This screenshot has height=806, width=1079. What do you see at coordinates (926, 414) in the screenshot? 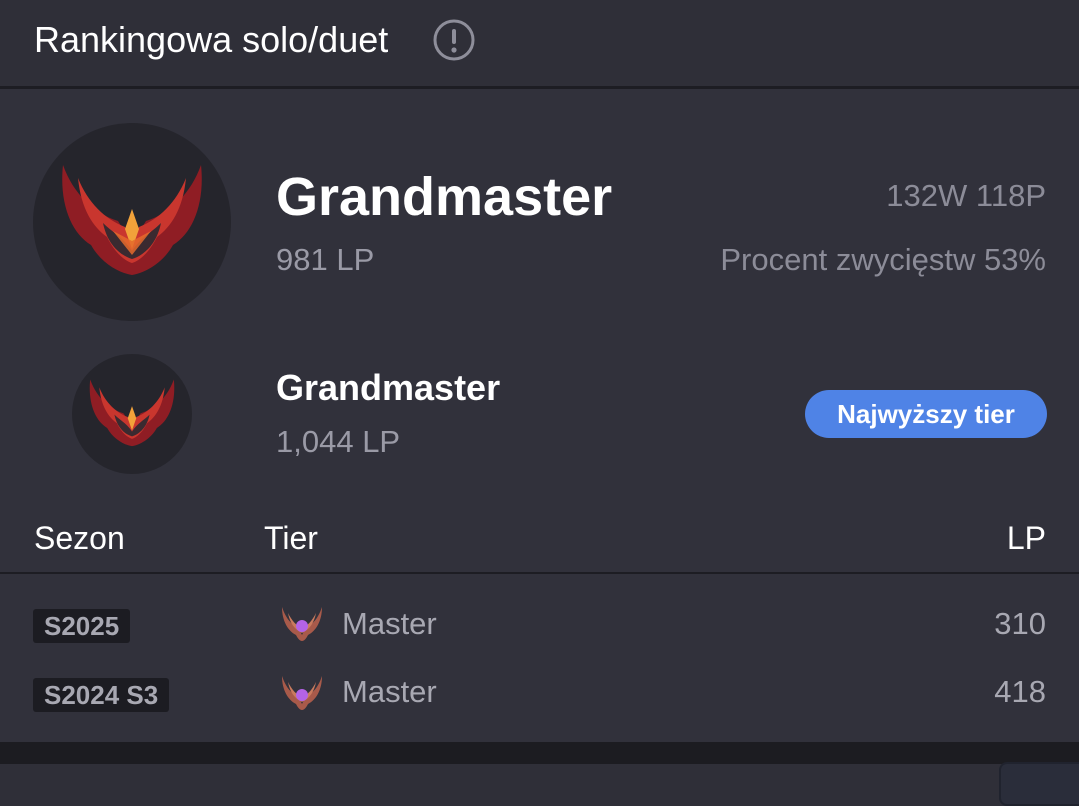
I see `highest-tier-badge: Najwyższy tier` at bounding box center [926, 414].